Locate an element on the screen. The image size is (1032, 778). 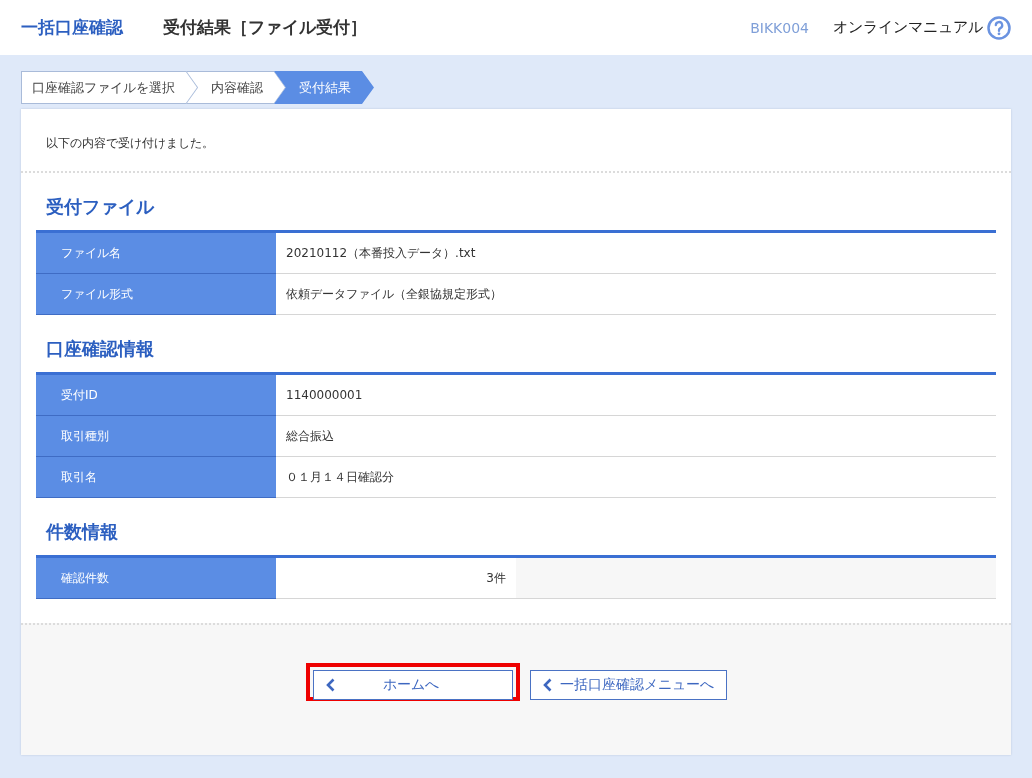
field-value: 20210112（本番投入データ）.txt is located at coordinates (381, 253).